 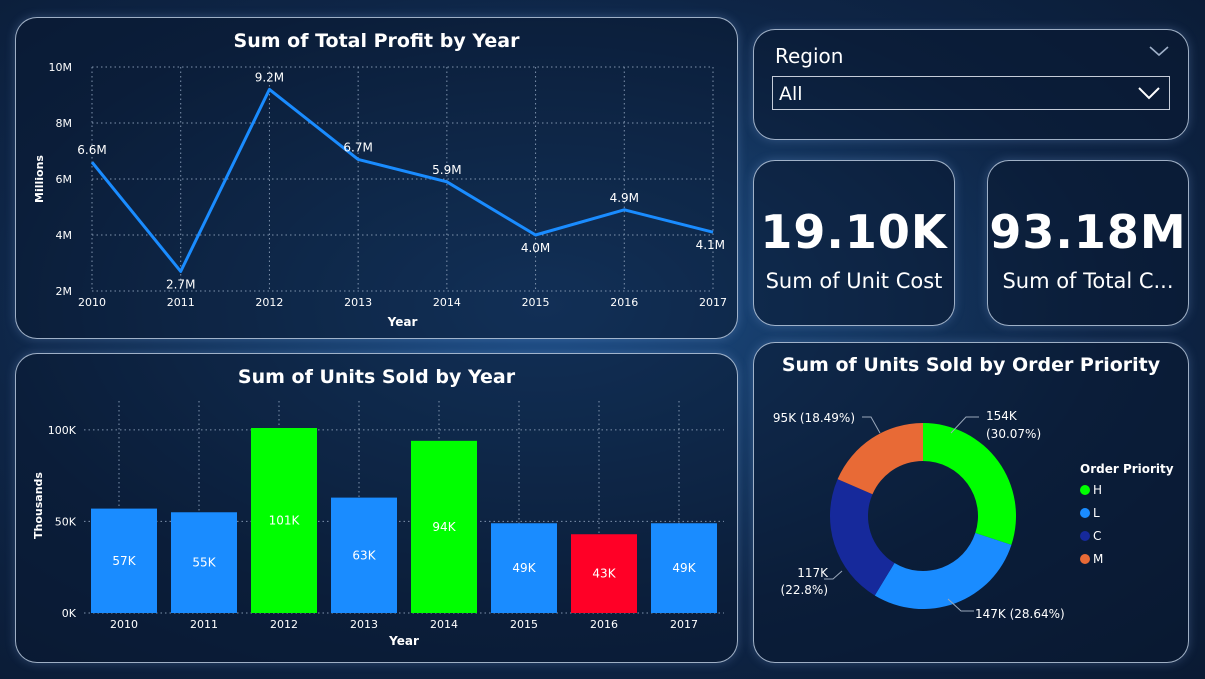 What do you see at coordinates (1159, 51) in the screenshot?
I see `chevron-down-icon` at bounding box center [1159, 51].